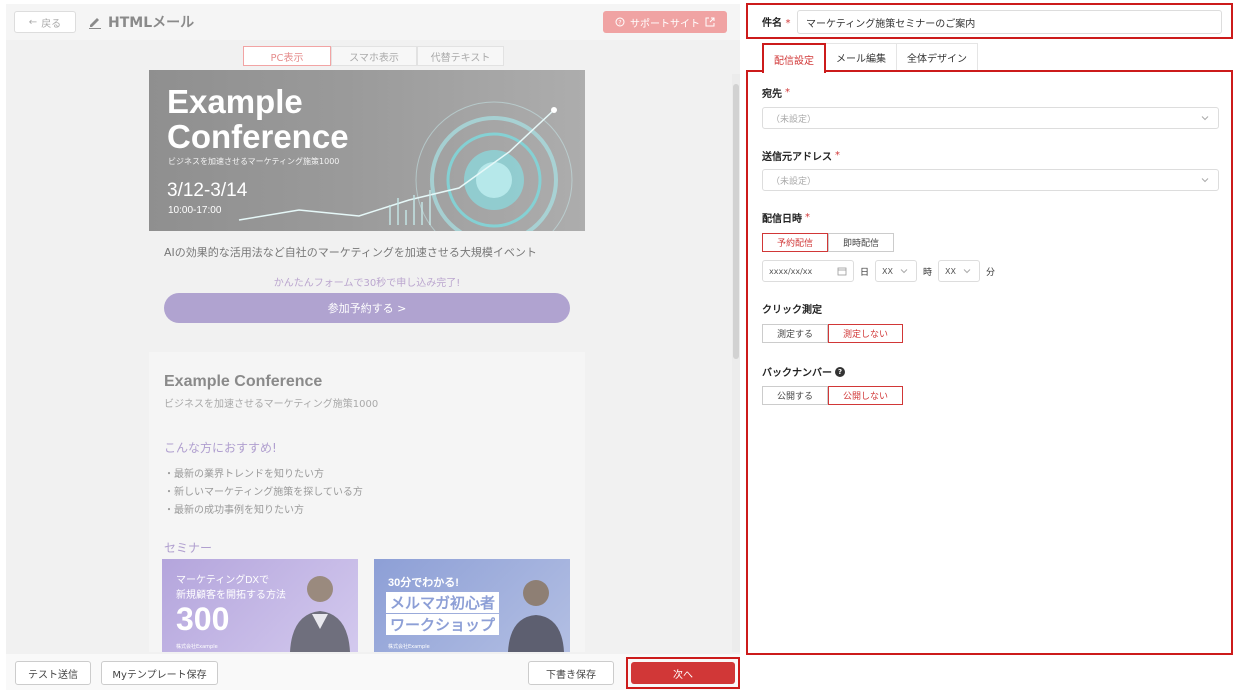 This screenshot has width=1242, height=693. I want to click on back-button: ← 戻る, so click(45, 22).